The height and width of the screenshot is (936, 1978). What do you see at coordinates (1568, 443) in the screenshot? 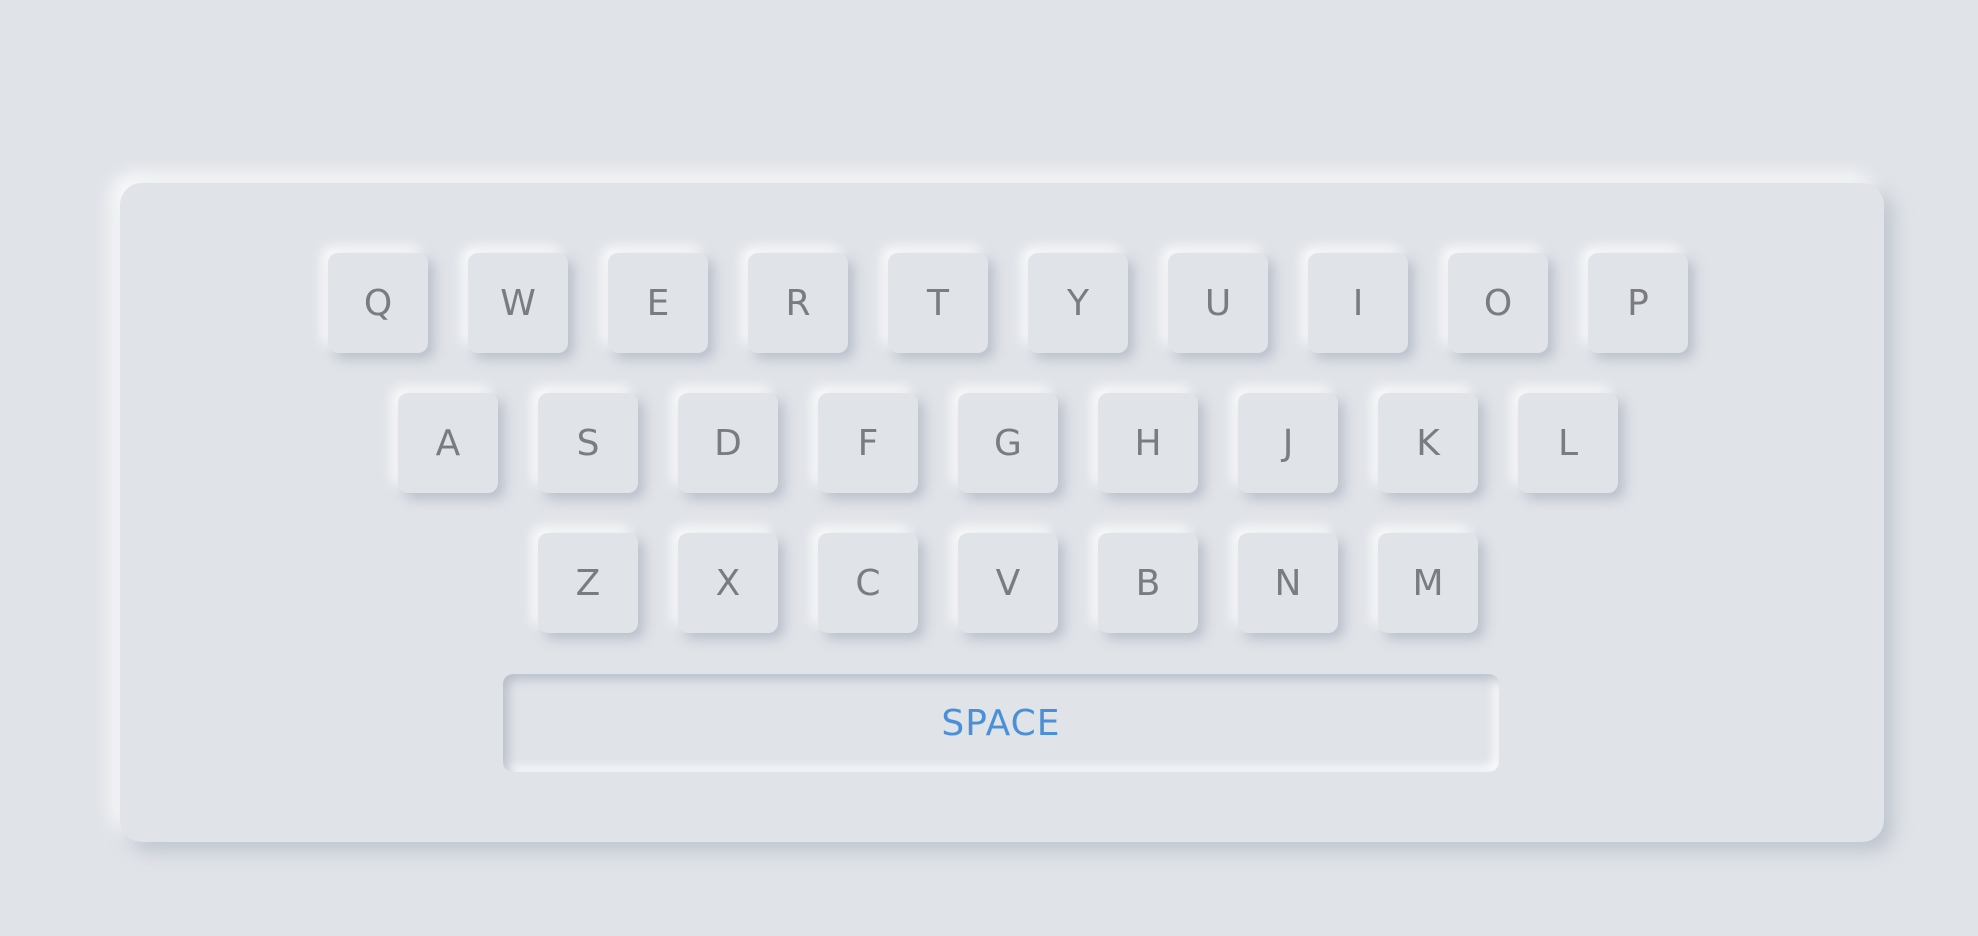
I see `key-l: L` at bounding box center [1568, 443].